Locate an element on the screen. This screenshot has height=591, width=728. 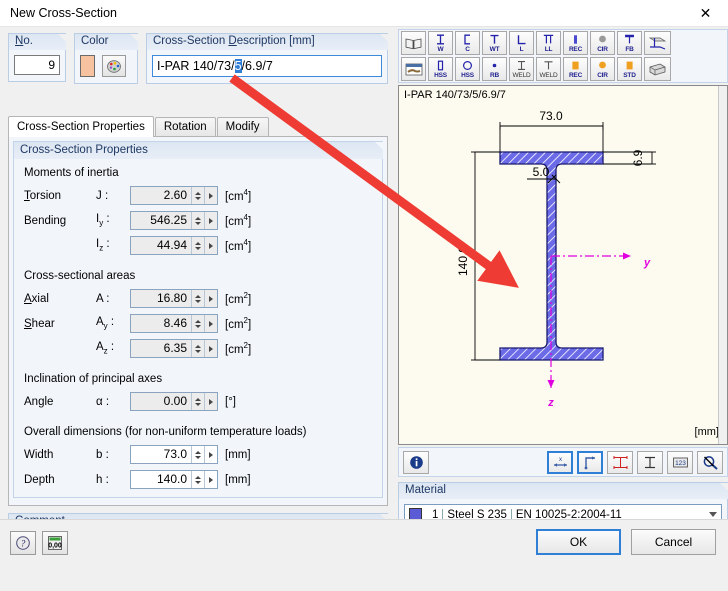
property-row-bending-iz: Iz : 44.94 [cm4] is located at coordinates (198, 245).